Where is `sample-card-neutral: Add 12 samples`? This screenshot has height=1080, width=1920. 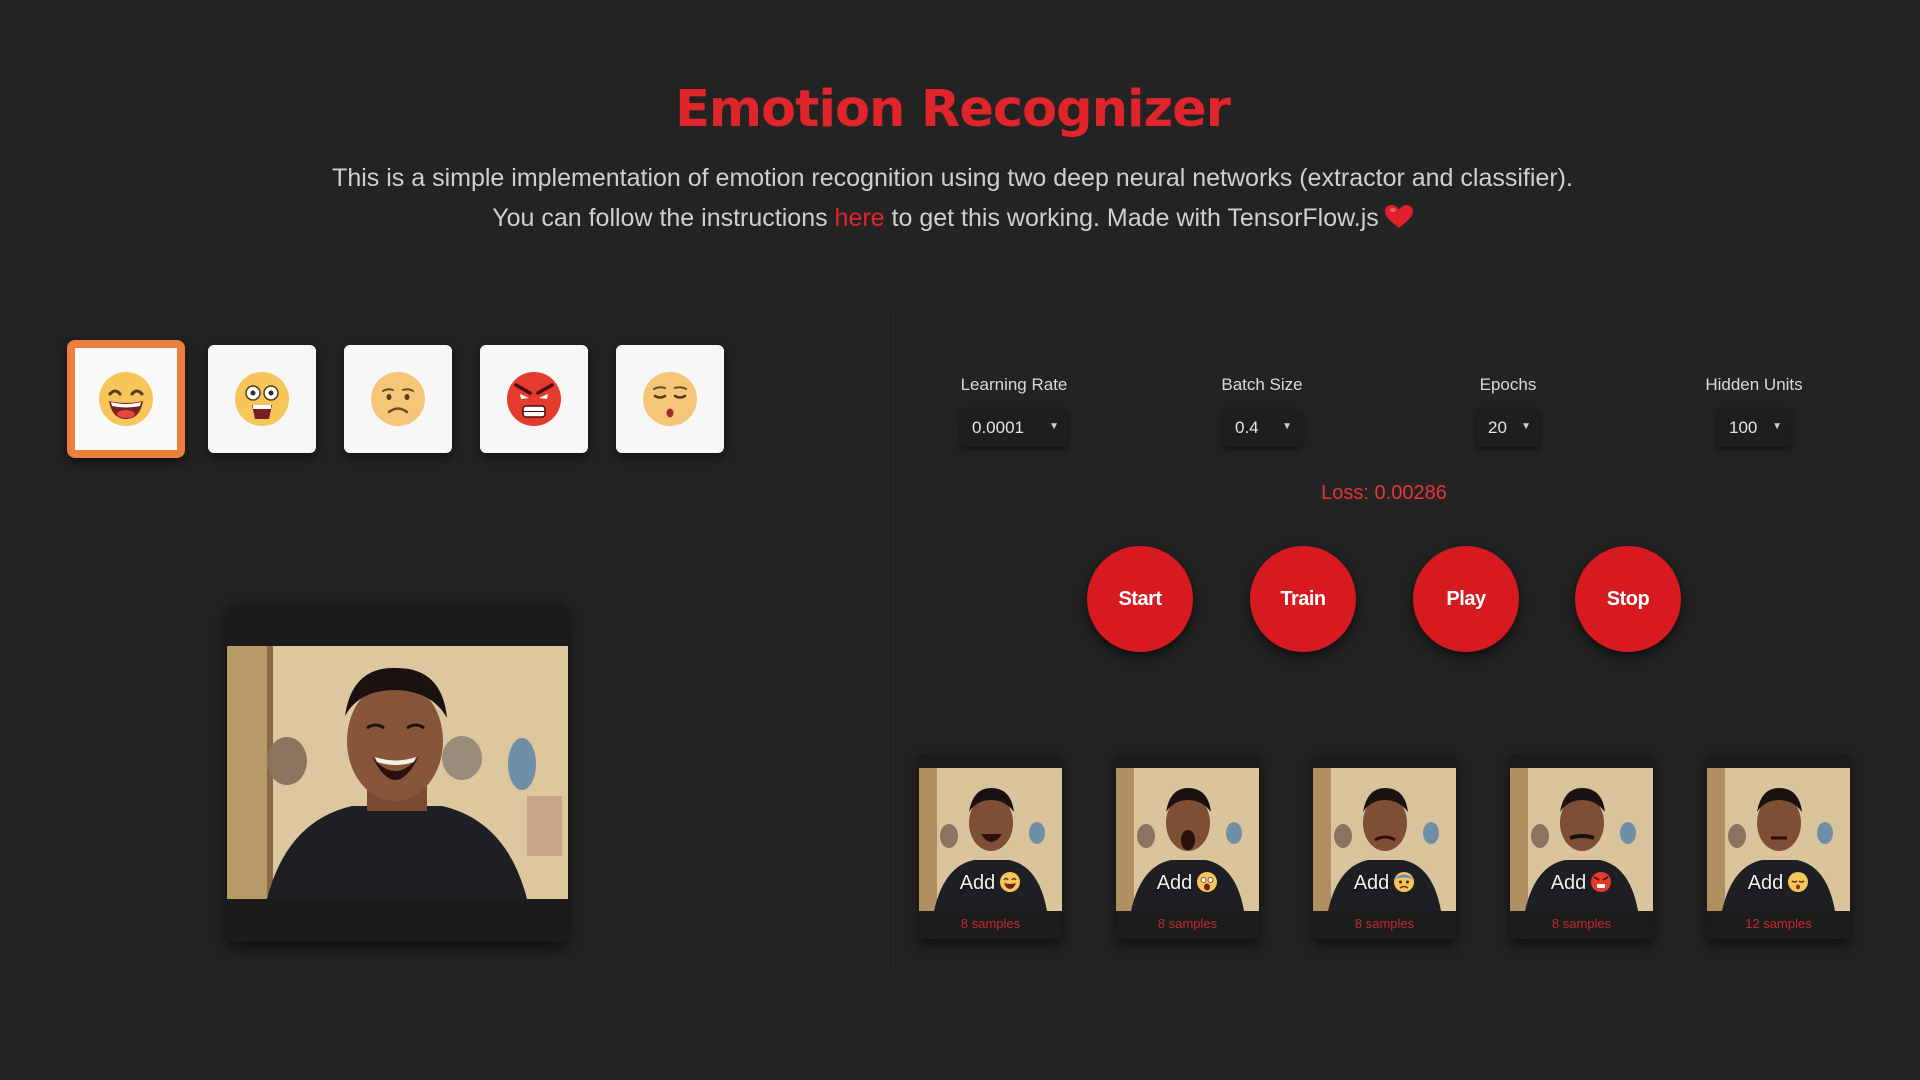
sample-card-neutral: Add 12 samples is located at coordinates (1778, 846).